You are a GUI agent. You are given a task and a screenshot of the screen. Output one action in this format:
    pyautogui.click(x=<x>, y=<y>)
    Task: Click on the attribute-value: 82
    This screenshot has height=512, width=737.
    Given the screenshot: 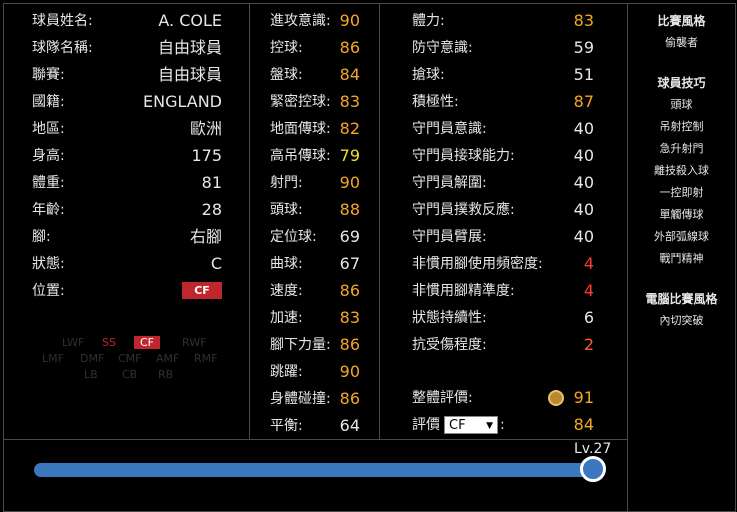 What is the action you would take?
    pyautogui.click(x=349, y=128)
    